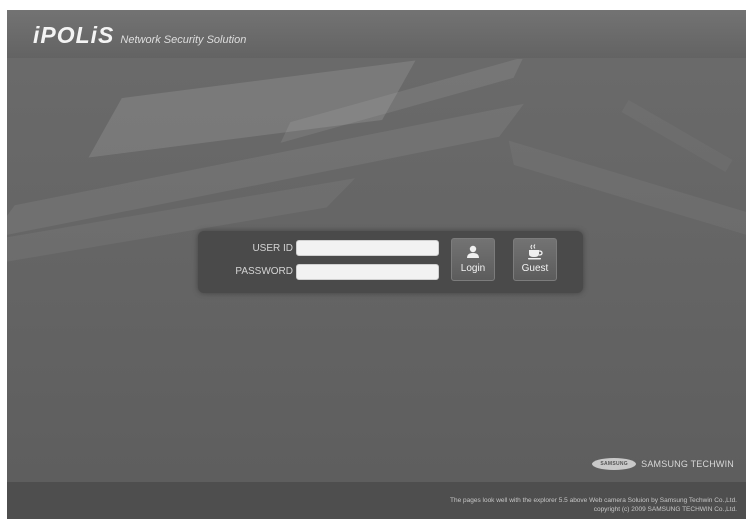  Describe the element at coordinates (264, 271) in the screenshot. I see `password-label: PASSWORD` at that location.